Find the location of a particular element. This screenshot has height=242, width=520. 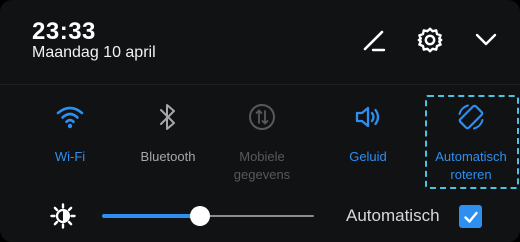

tile-wifi: Wi-Fi is located at coordinates (70, 138).